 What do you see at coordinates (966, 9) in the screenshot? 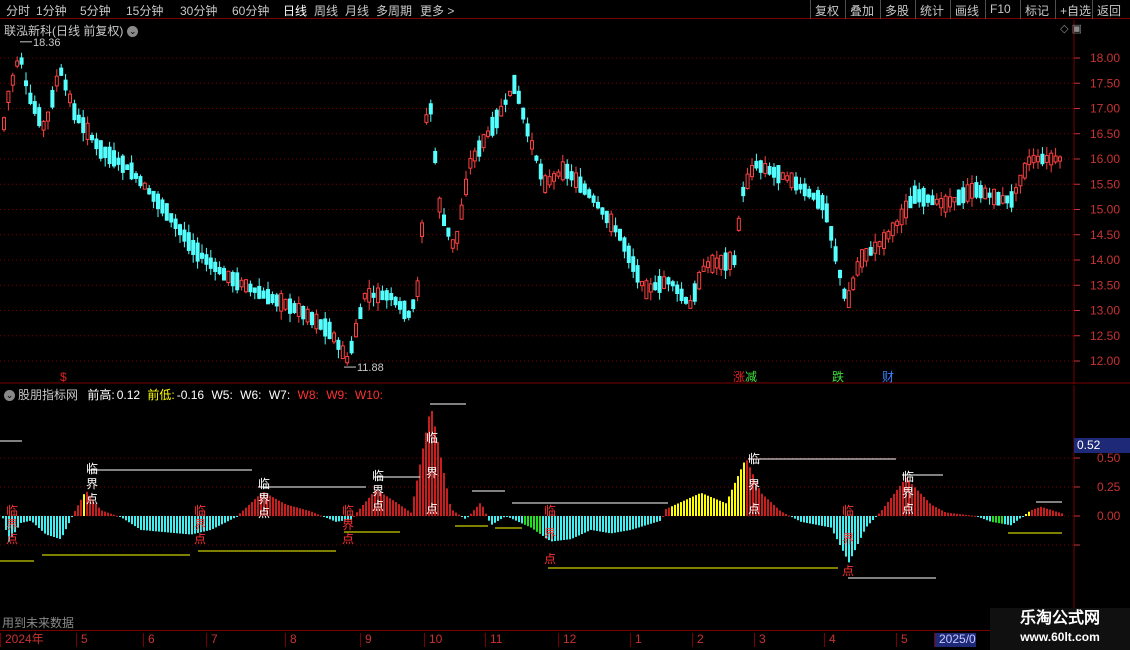
I see `draw-line-button: 画线` at bounding box center [966, 9].